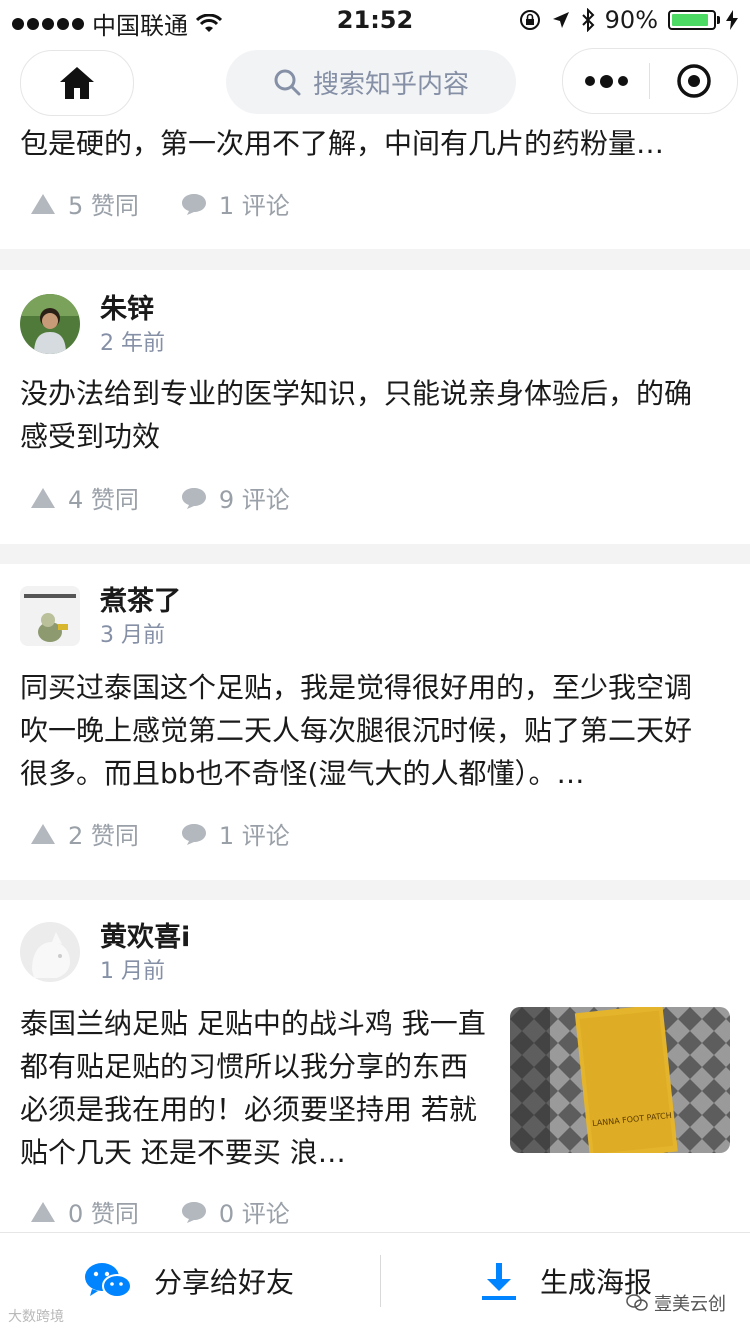  Describe the element at coordinates (606, 81) in the screenshot. I see `more-button` at that location.